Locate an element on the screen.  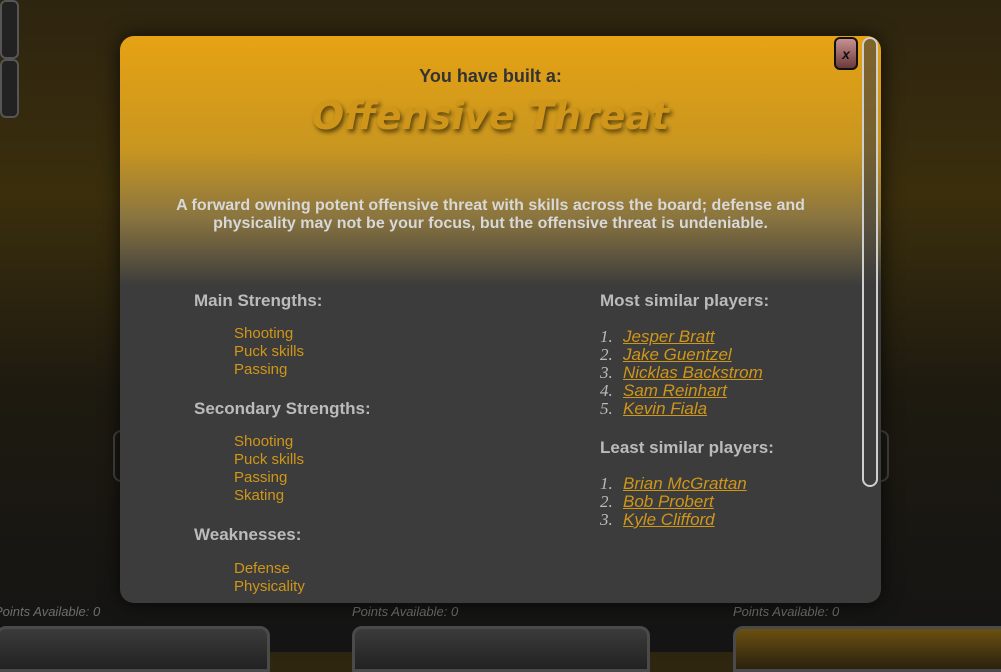
list-item: 5. Kevin Fiala is located at coordinates (681, 409).